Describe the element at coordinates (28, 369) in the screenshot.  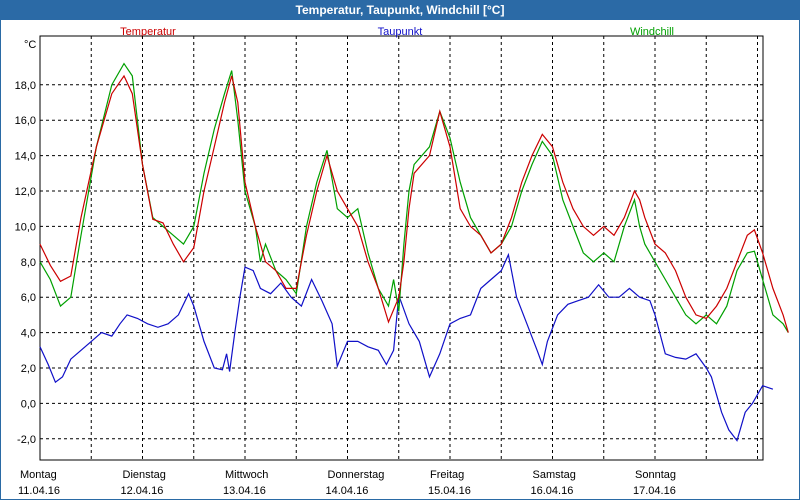
I see `y-tick-label: 2,0` at that location.